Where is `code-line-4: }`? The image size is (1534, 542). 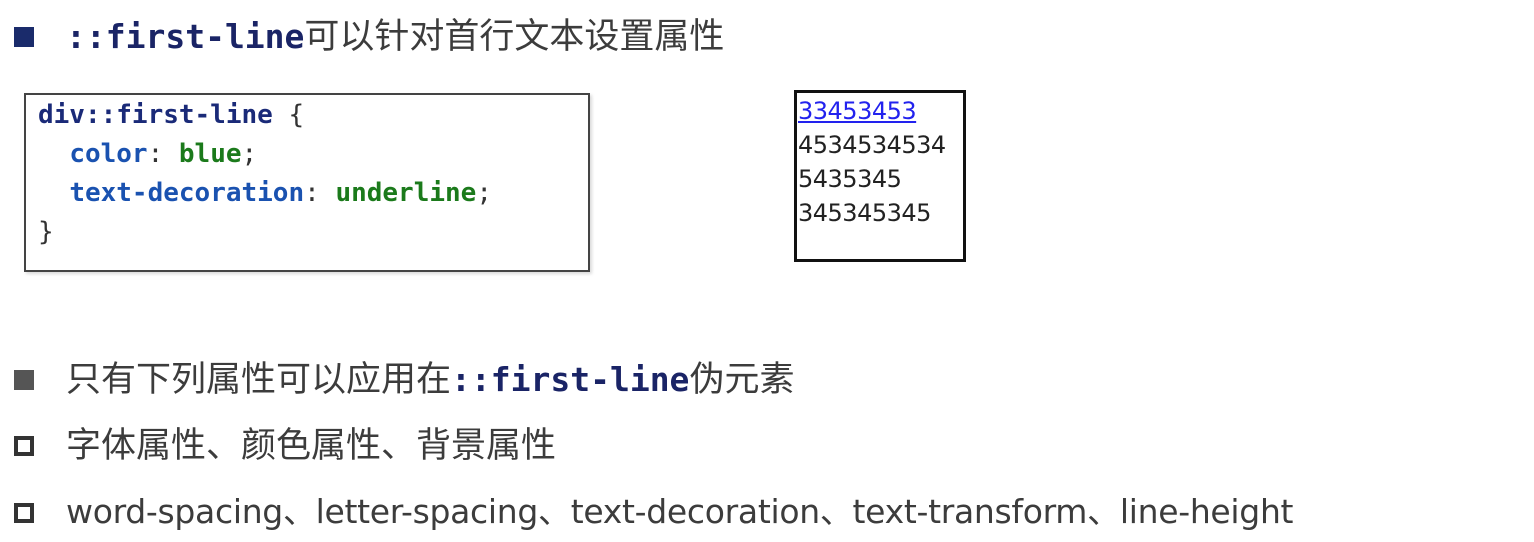
code-line-4: } is located at coordinates (46, 232).